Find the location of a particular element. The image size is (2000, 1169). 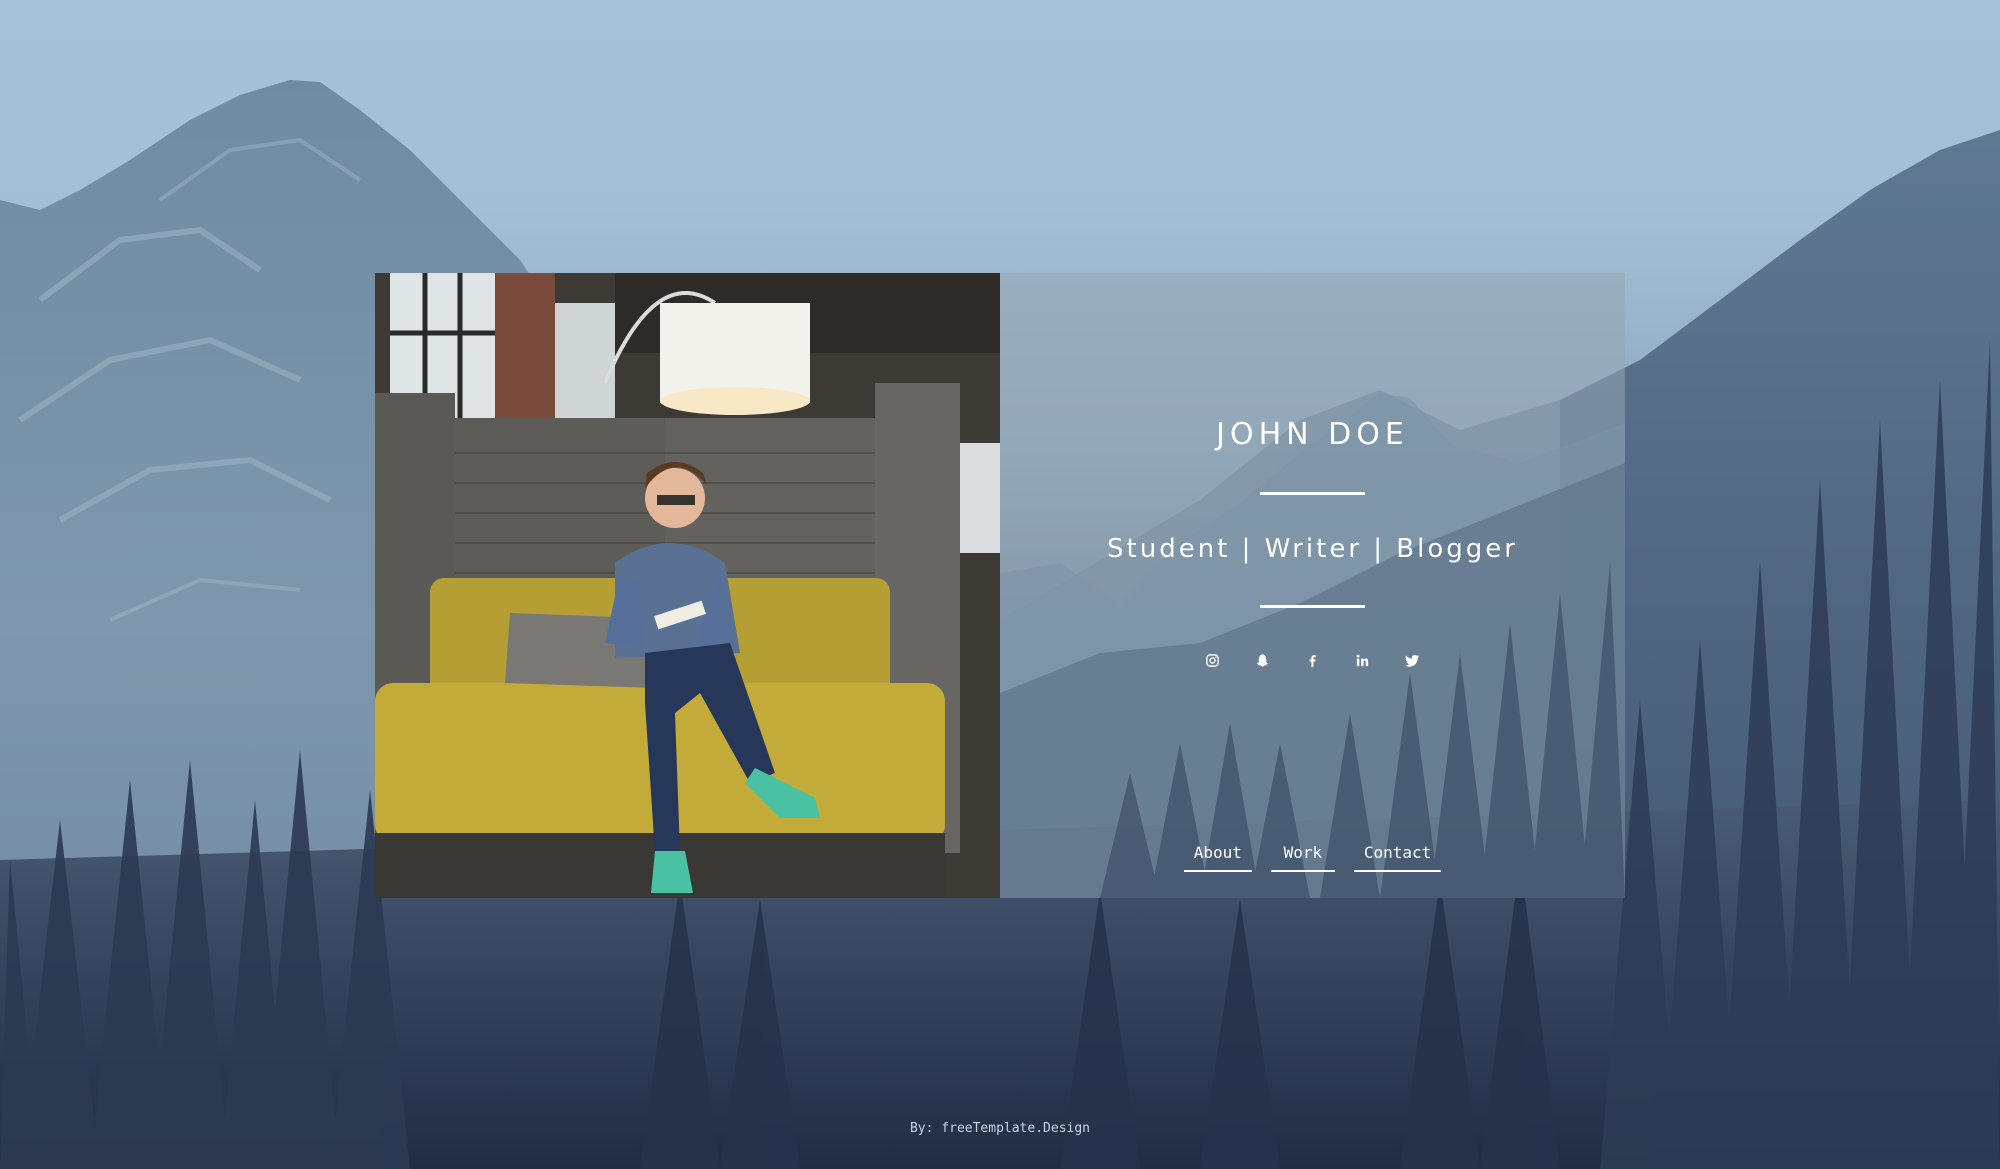

linkedin-link is located at coordinates (1363, 660).